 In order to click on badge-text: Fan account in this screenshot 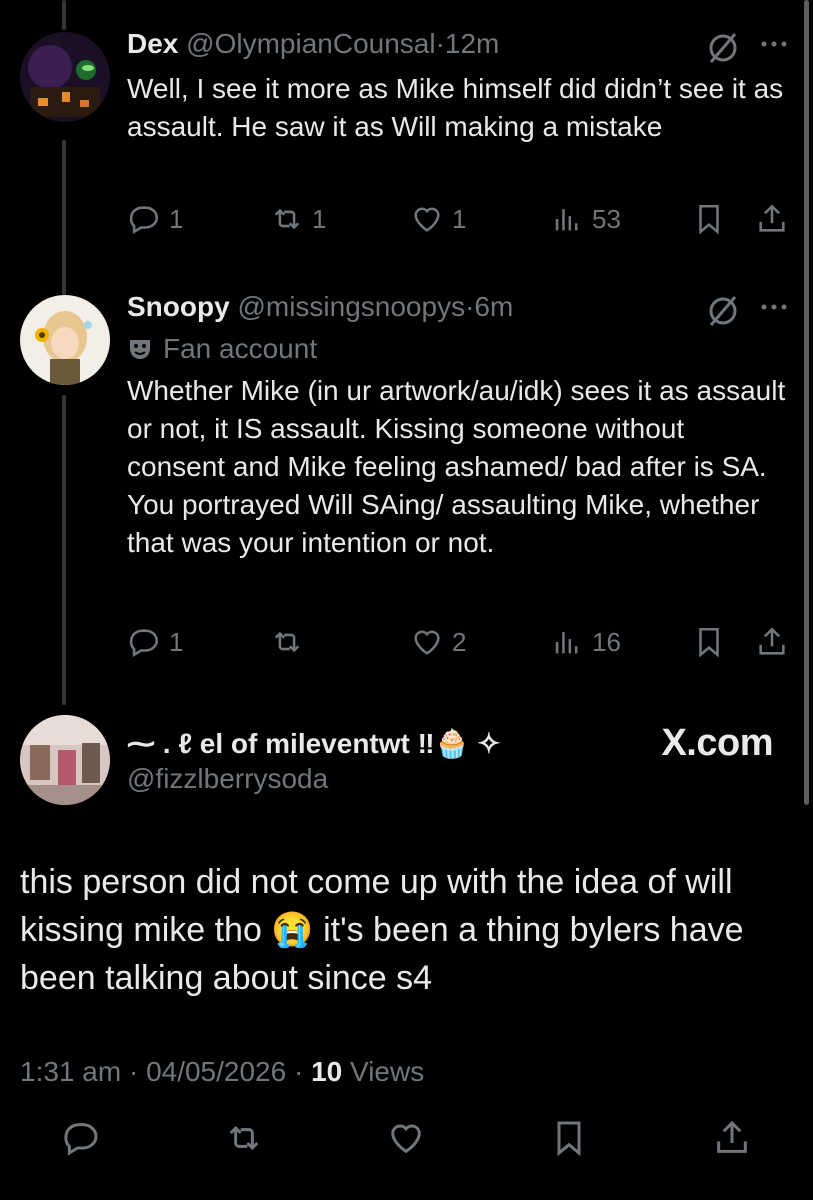, I will do `click(240, 348)`.